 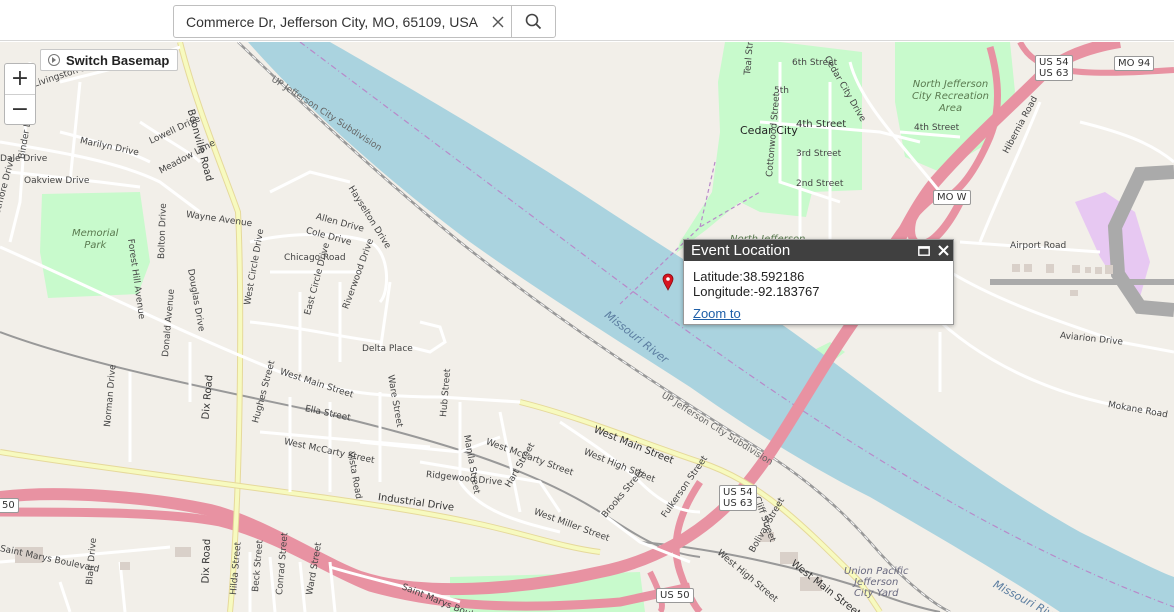 I want to click on latitude-value: 38.592186, so click(x=773, y=276).